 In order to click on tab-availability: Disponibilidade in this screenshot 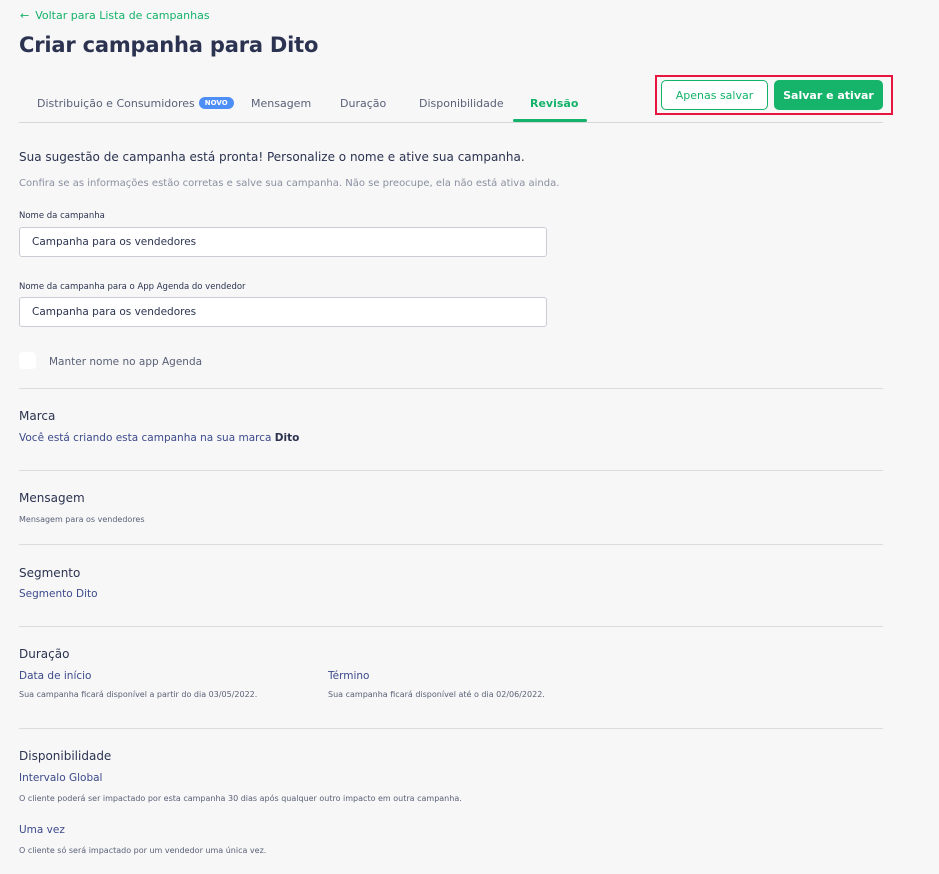, I will do `click(461, 103)`.